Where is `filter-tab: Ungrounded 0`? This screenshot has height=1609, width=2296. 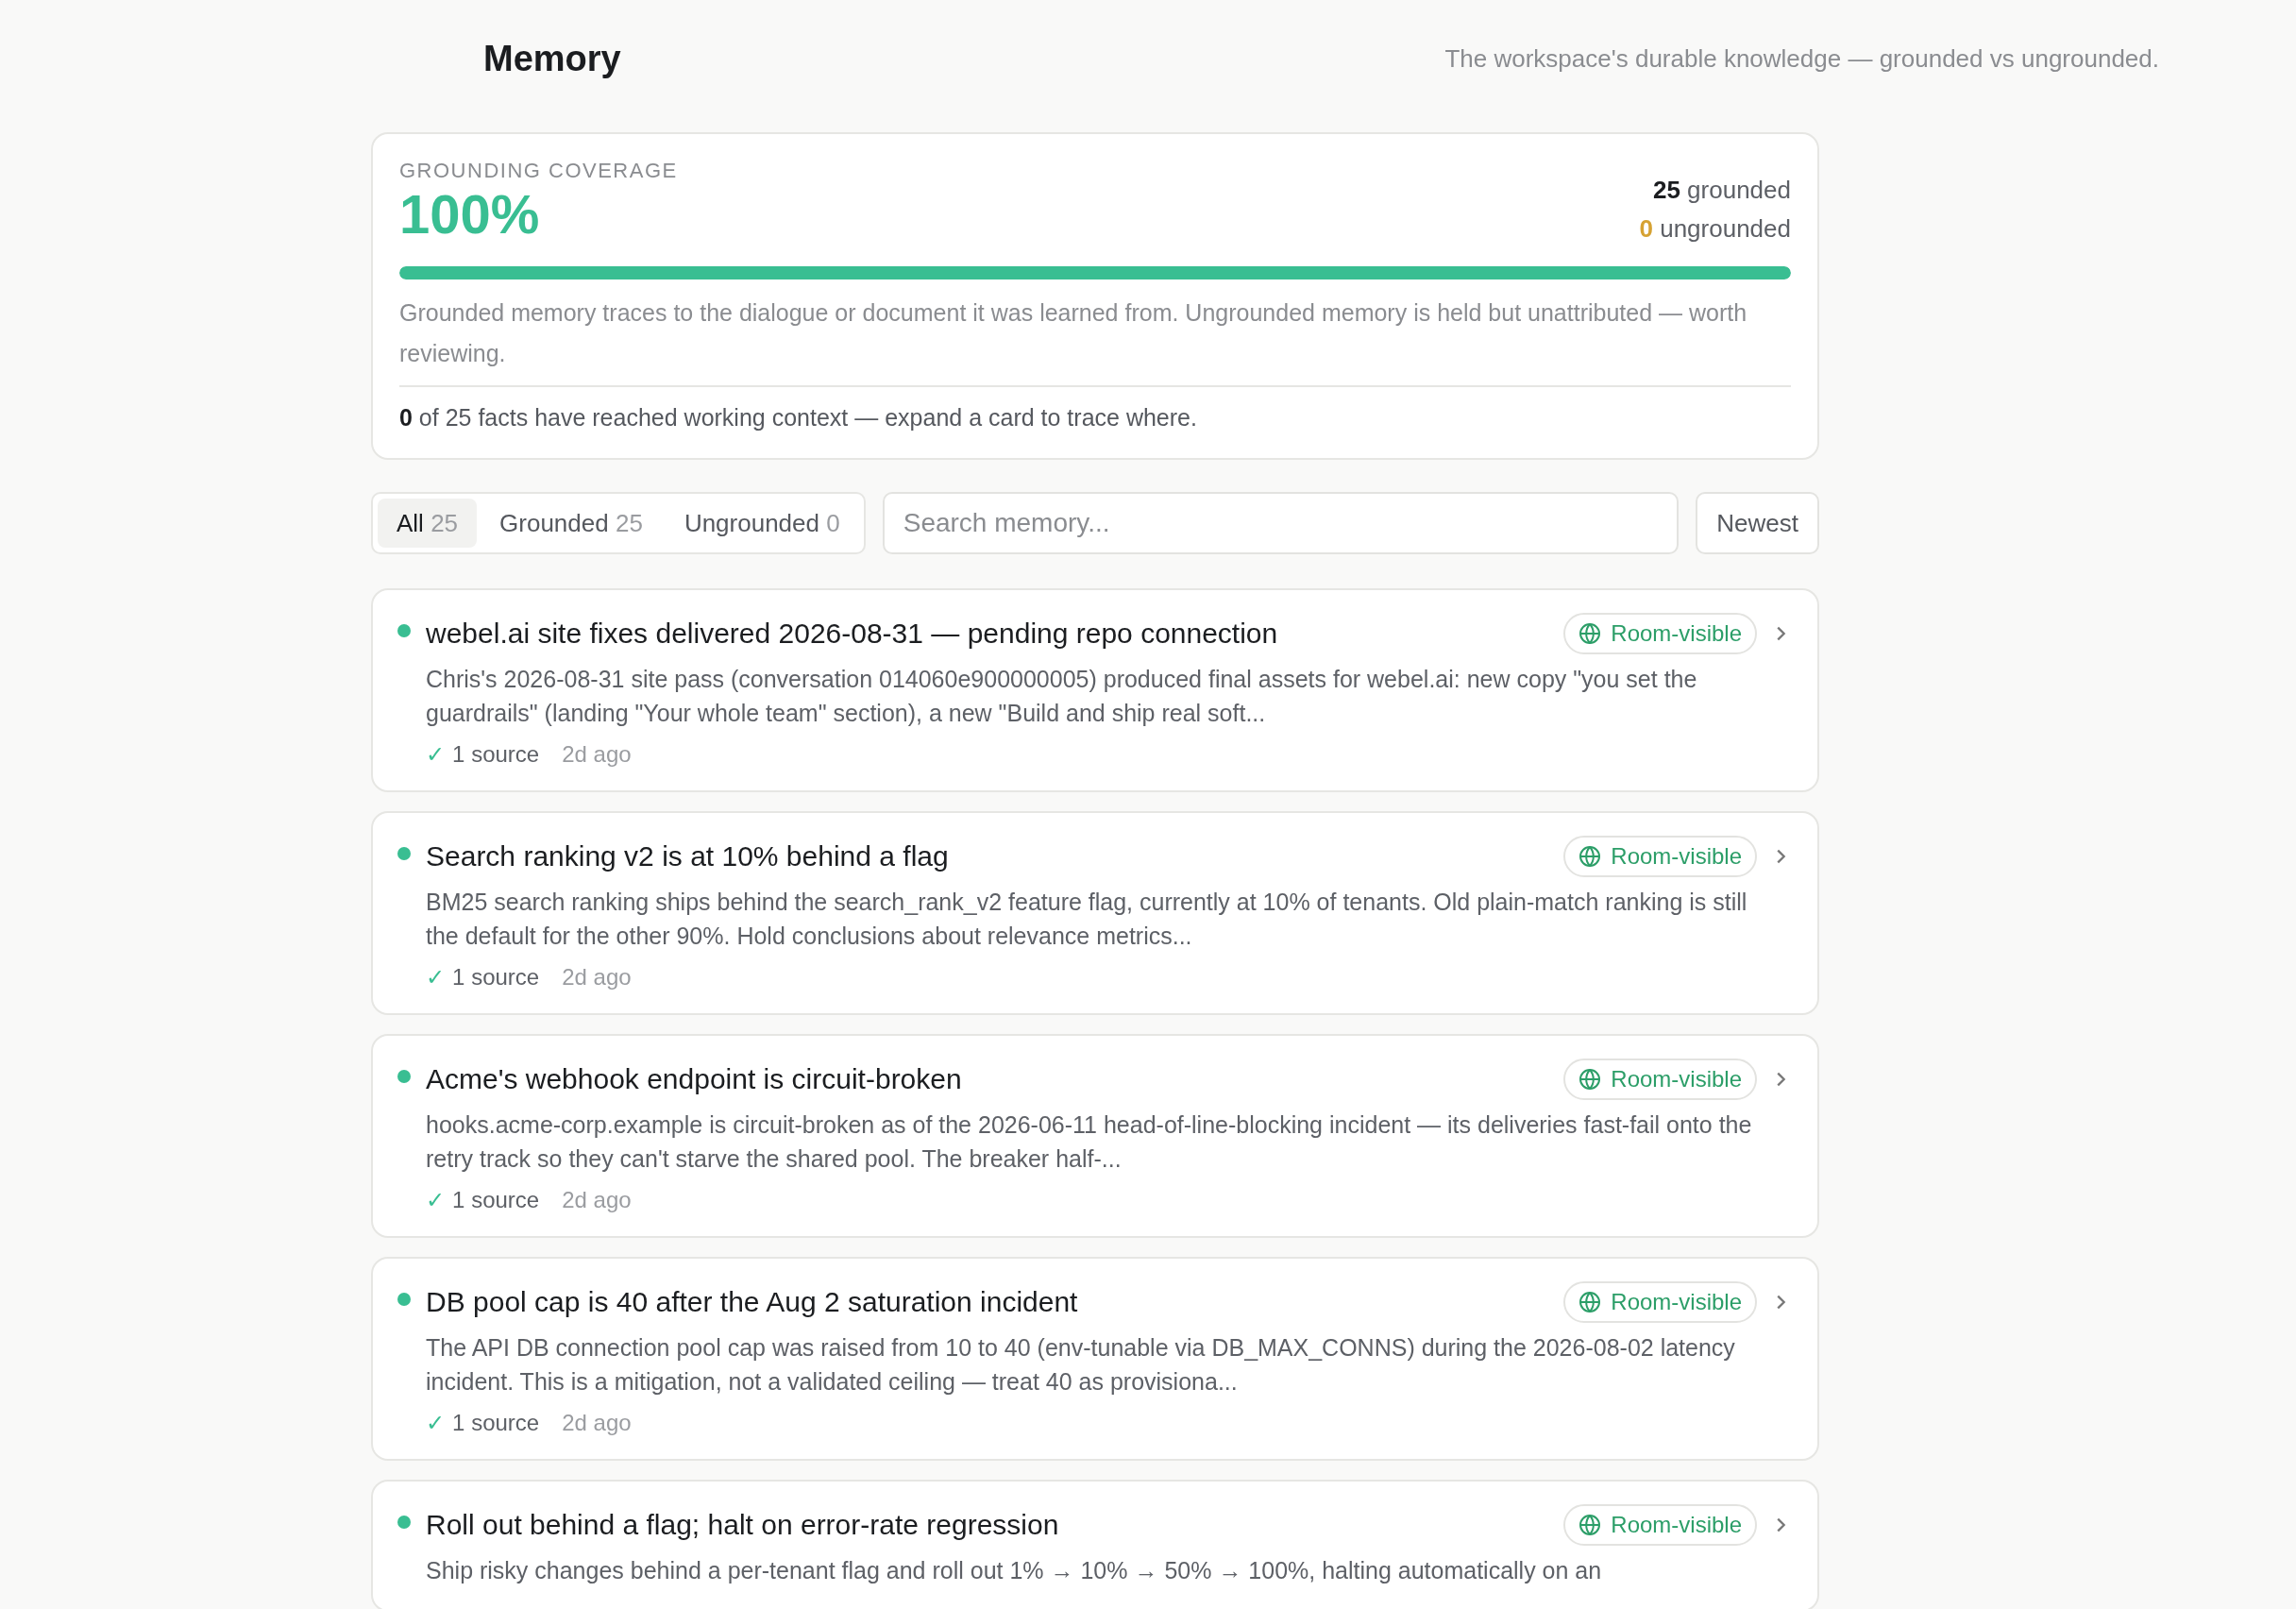
filter-tab: Ungrounded 0 is located at coordinates (762, 523).